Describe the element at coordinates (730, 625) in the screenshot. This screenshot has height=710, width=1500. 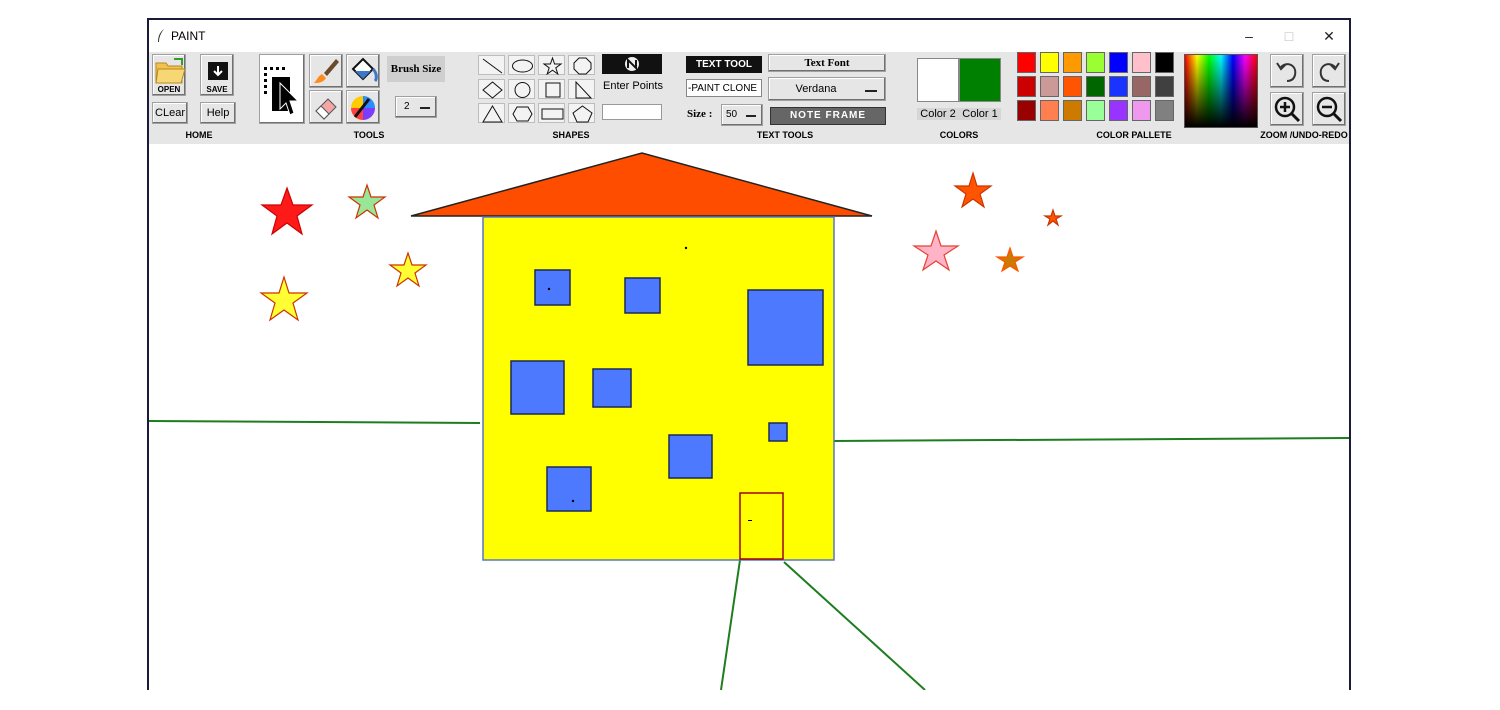
I see `path-line-left` at that location.